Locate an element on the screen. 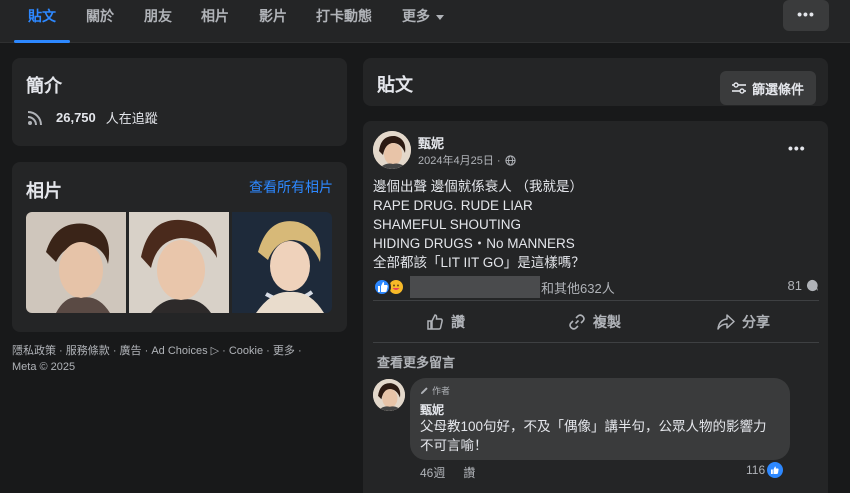  post-options-button: ••• is located at coordinates (797, 148).